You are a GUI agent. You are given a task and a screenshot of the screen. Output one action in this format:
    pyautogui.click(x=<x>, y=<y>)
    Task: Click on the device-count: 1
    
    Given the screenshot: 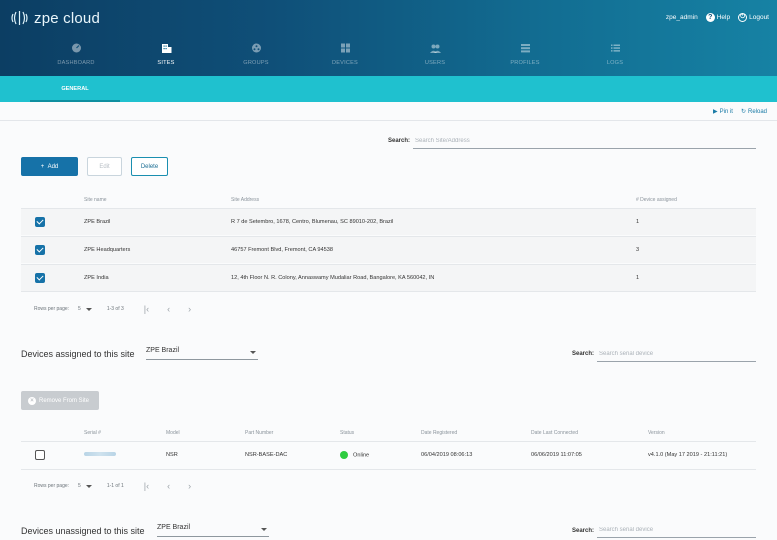 What is the action you would take?
    pyautogui.click(x=638, y=222)
    